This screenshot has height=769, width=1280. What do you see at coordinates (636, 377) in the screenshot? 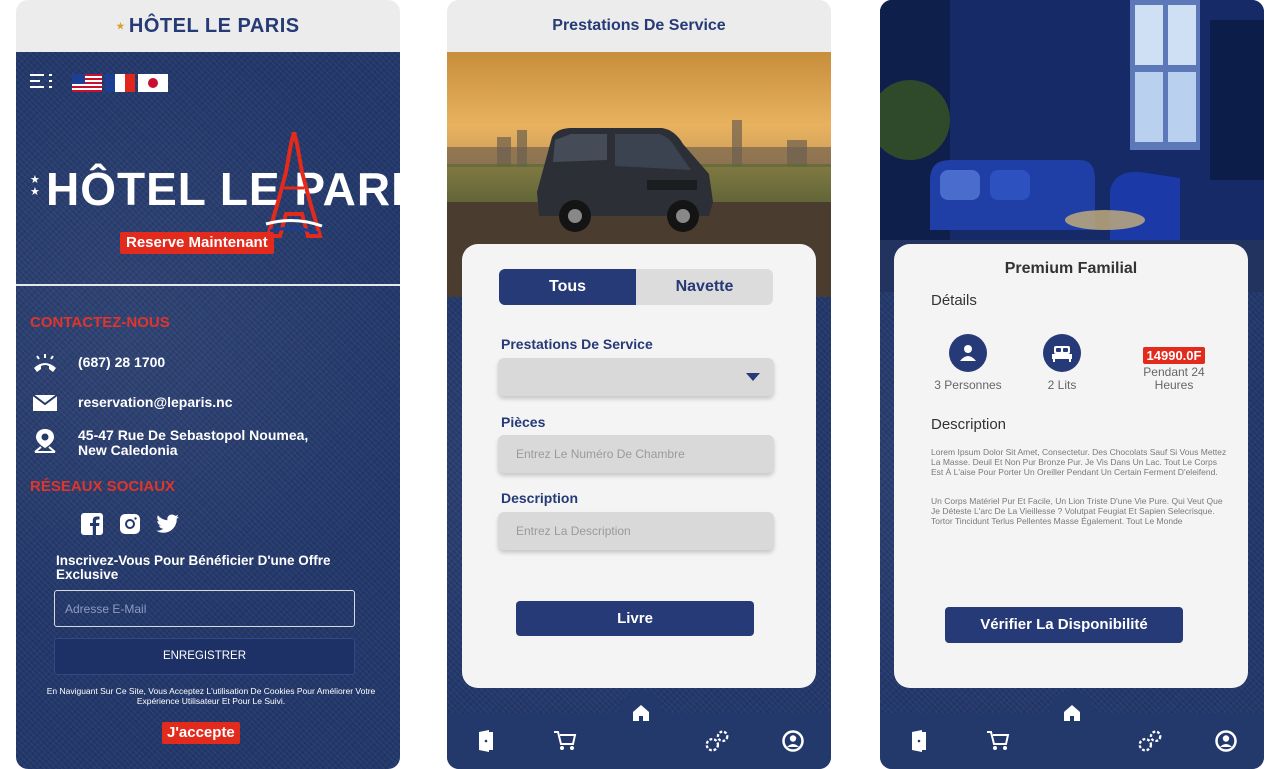
I see `service-select` at bounding box center [636, 377].